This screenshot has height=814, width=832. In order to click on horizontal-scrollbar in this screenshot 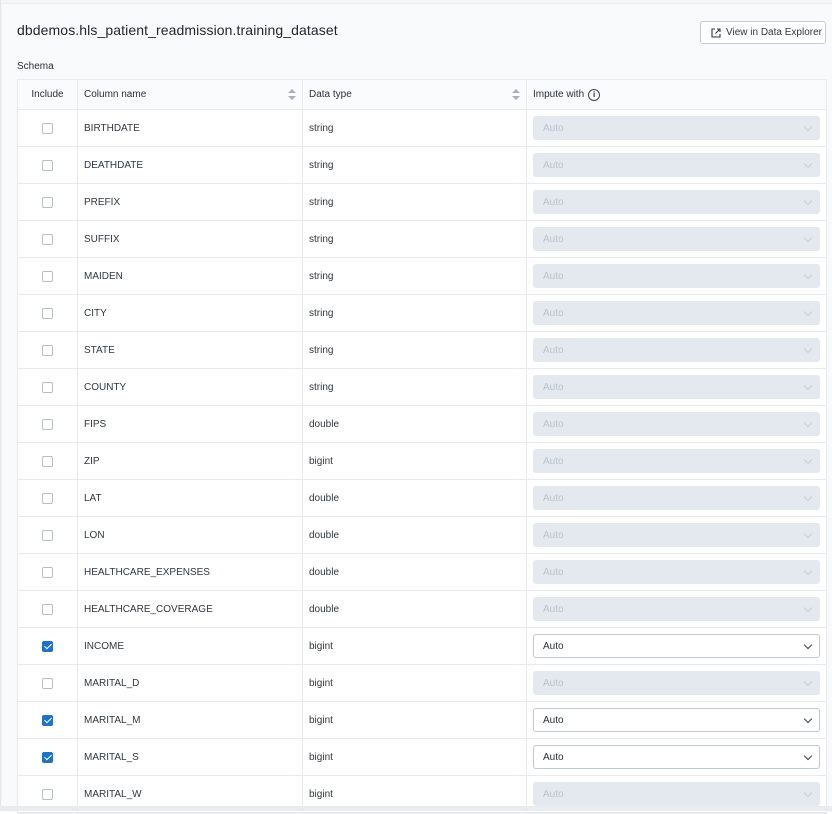, I will do `click(416, 808)`.